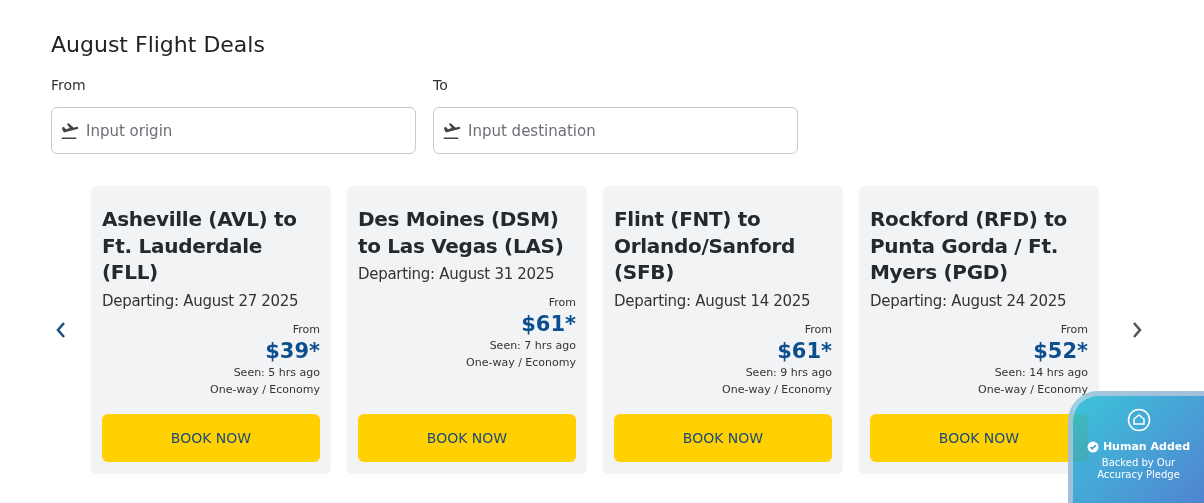 The image size is (1204, 503). What do you see at coordinates (158, 45) in the screenshot?
I see `page-title: August Flight Deals` at bounding box center [158, 45].